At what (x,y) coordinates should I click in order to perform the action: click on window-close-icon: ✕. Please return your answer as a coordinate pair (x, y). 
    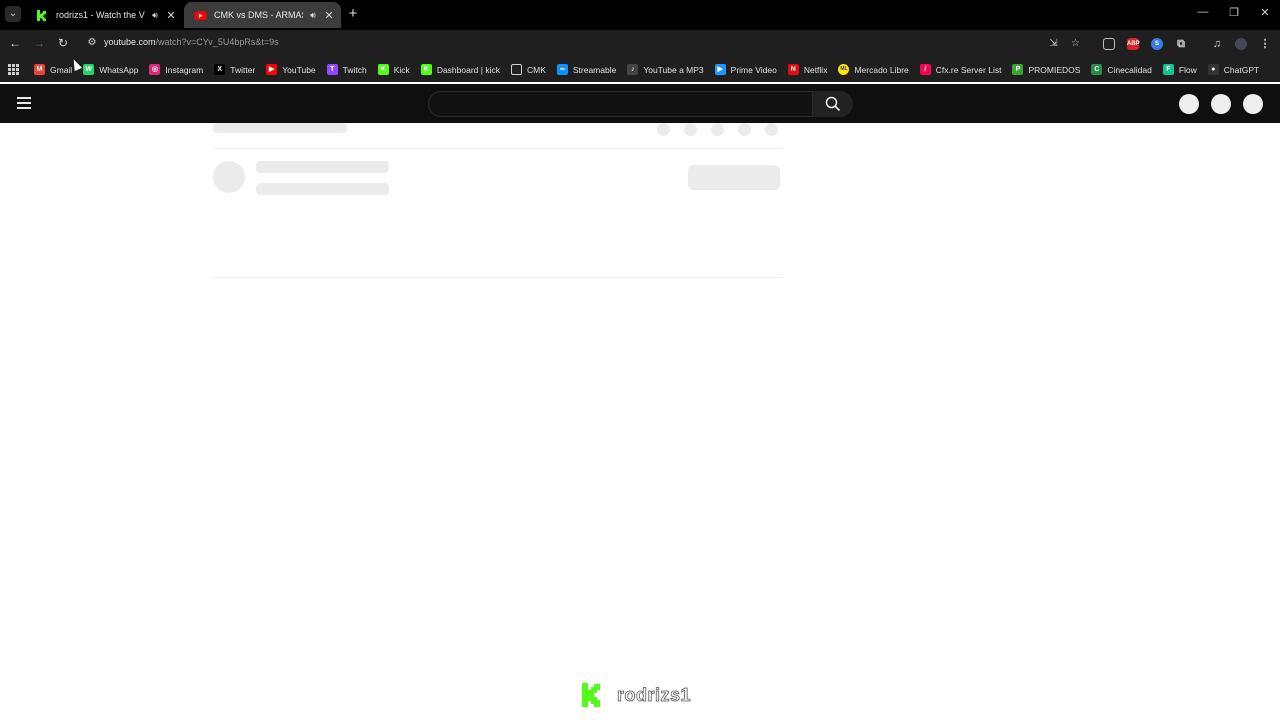
    Looking at the image, I should click on (1265, 14).